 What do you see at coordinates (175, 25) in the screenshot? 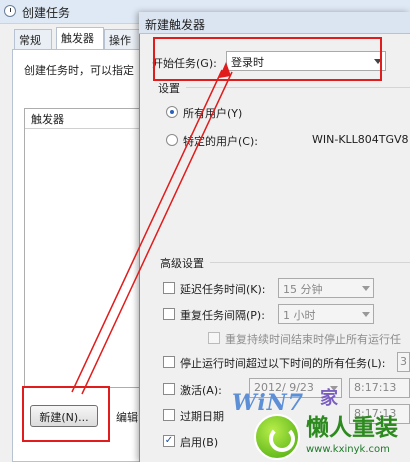
I see `dialog-title: 新建触发器` at bounding box center [175, 25].